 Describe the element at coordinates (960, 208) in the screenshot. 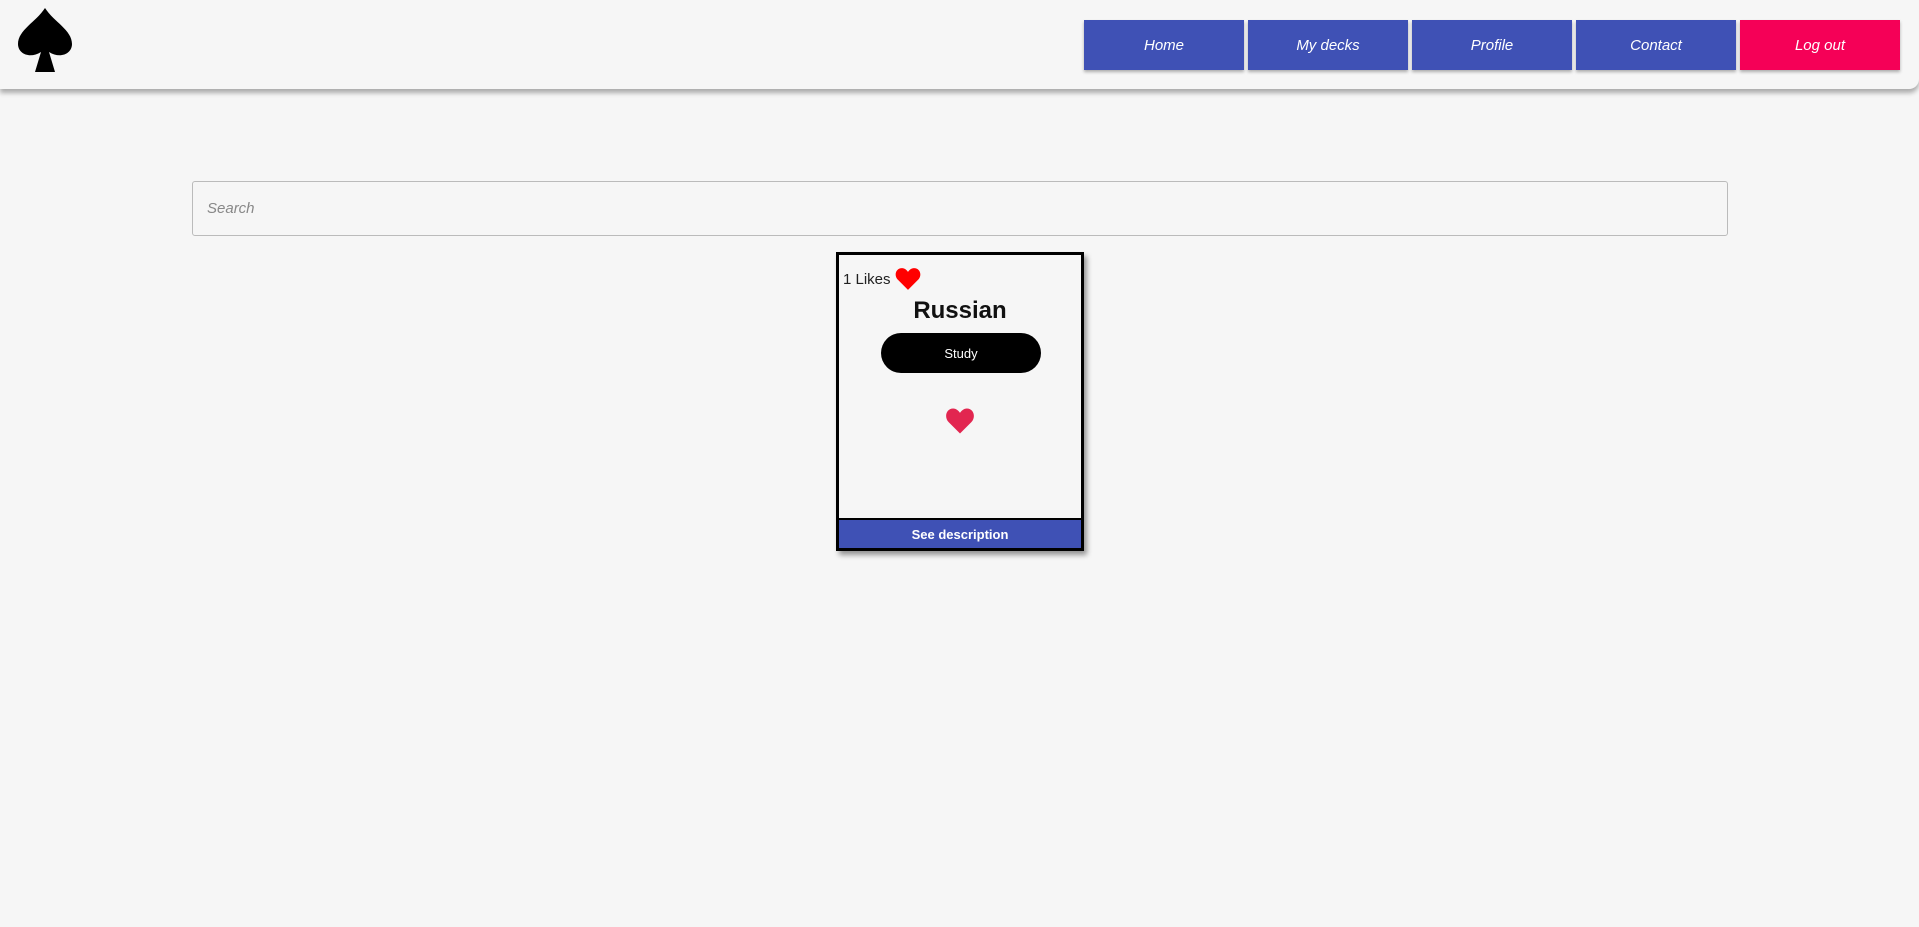

I see `search-input` at that location.